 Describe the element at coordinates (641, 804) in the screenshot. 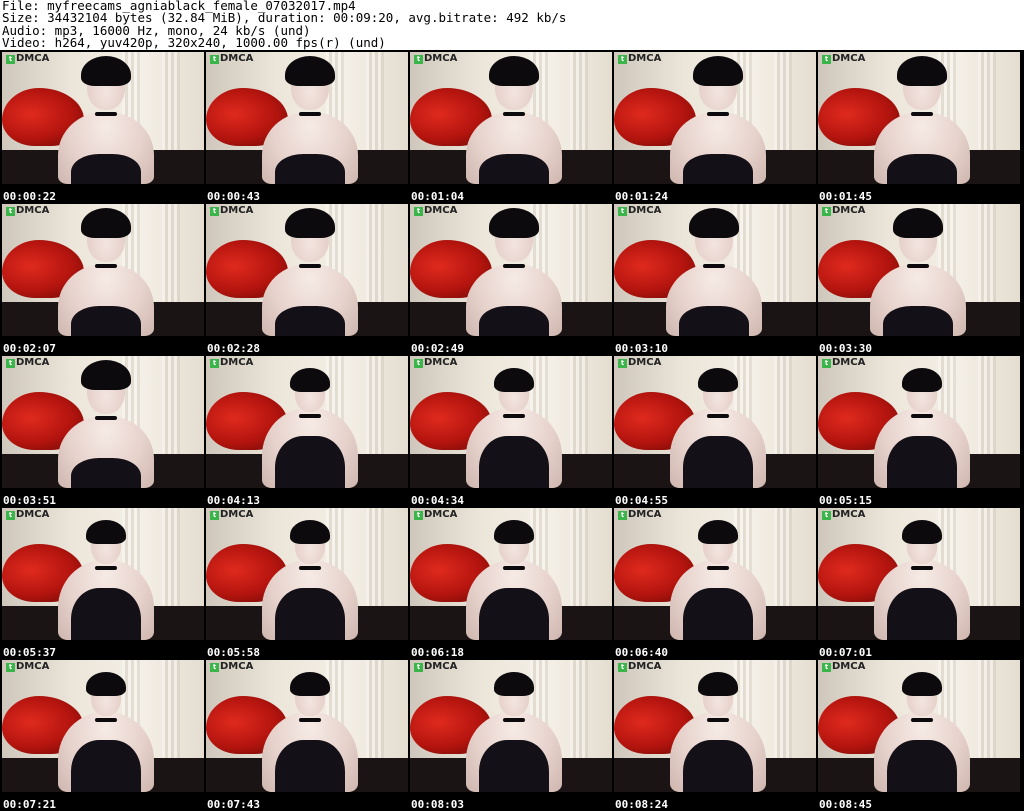

I see `thumbnail-timestamp: 00:08:24` at that location.